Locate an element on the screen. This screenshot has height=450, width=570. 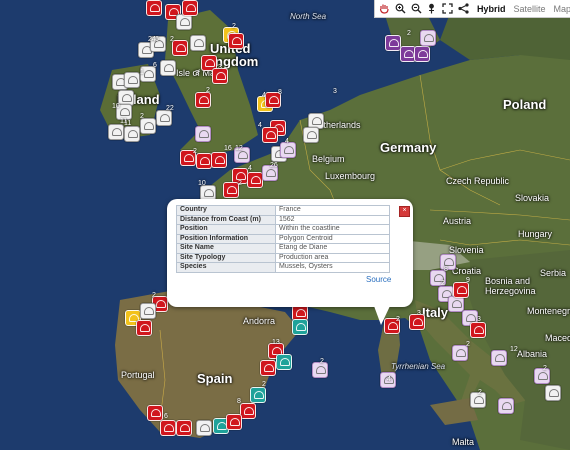
field-value: Mussels, Oysters is located at coordinates (332, 267).